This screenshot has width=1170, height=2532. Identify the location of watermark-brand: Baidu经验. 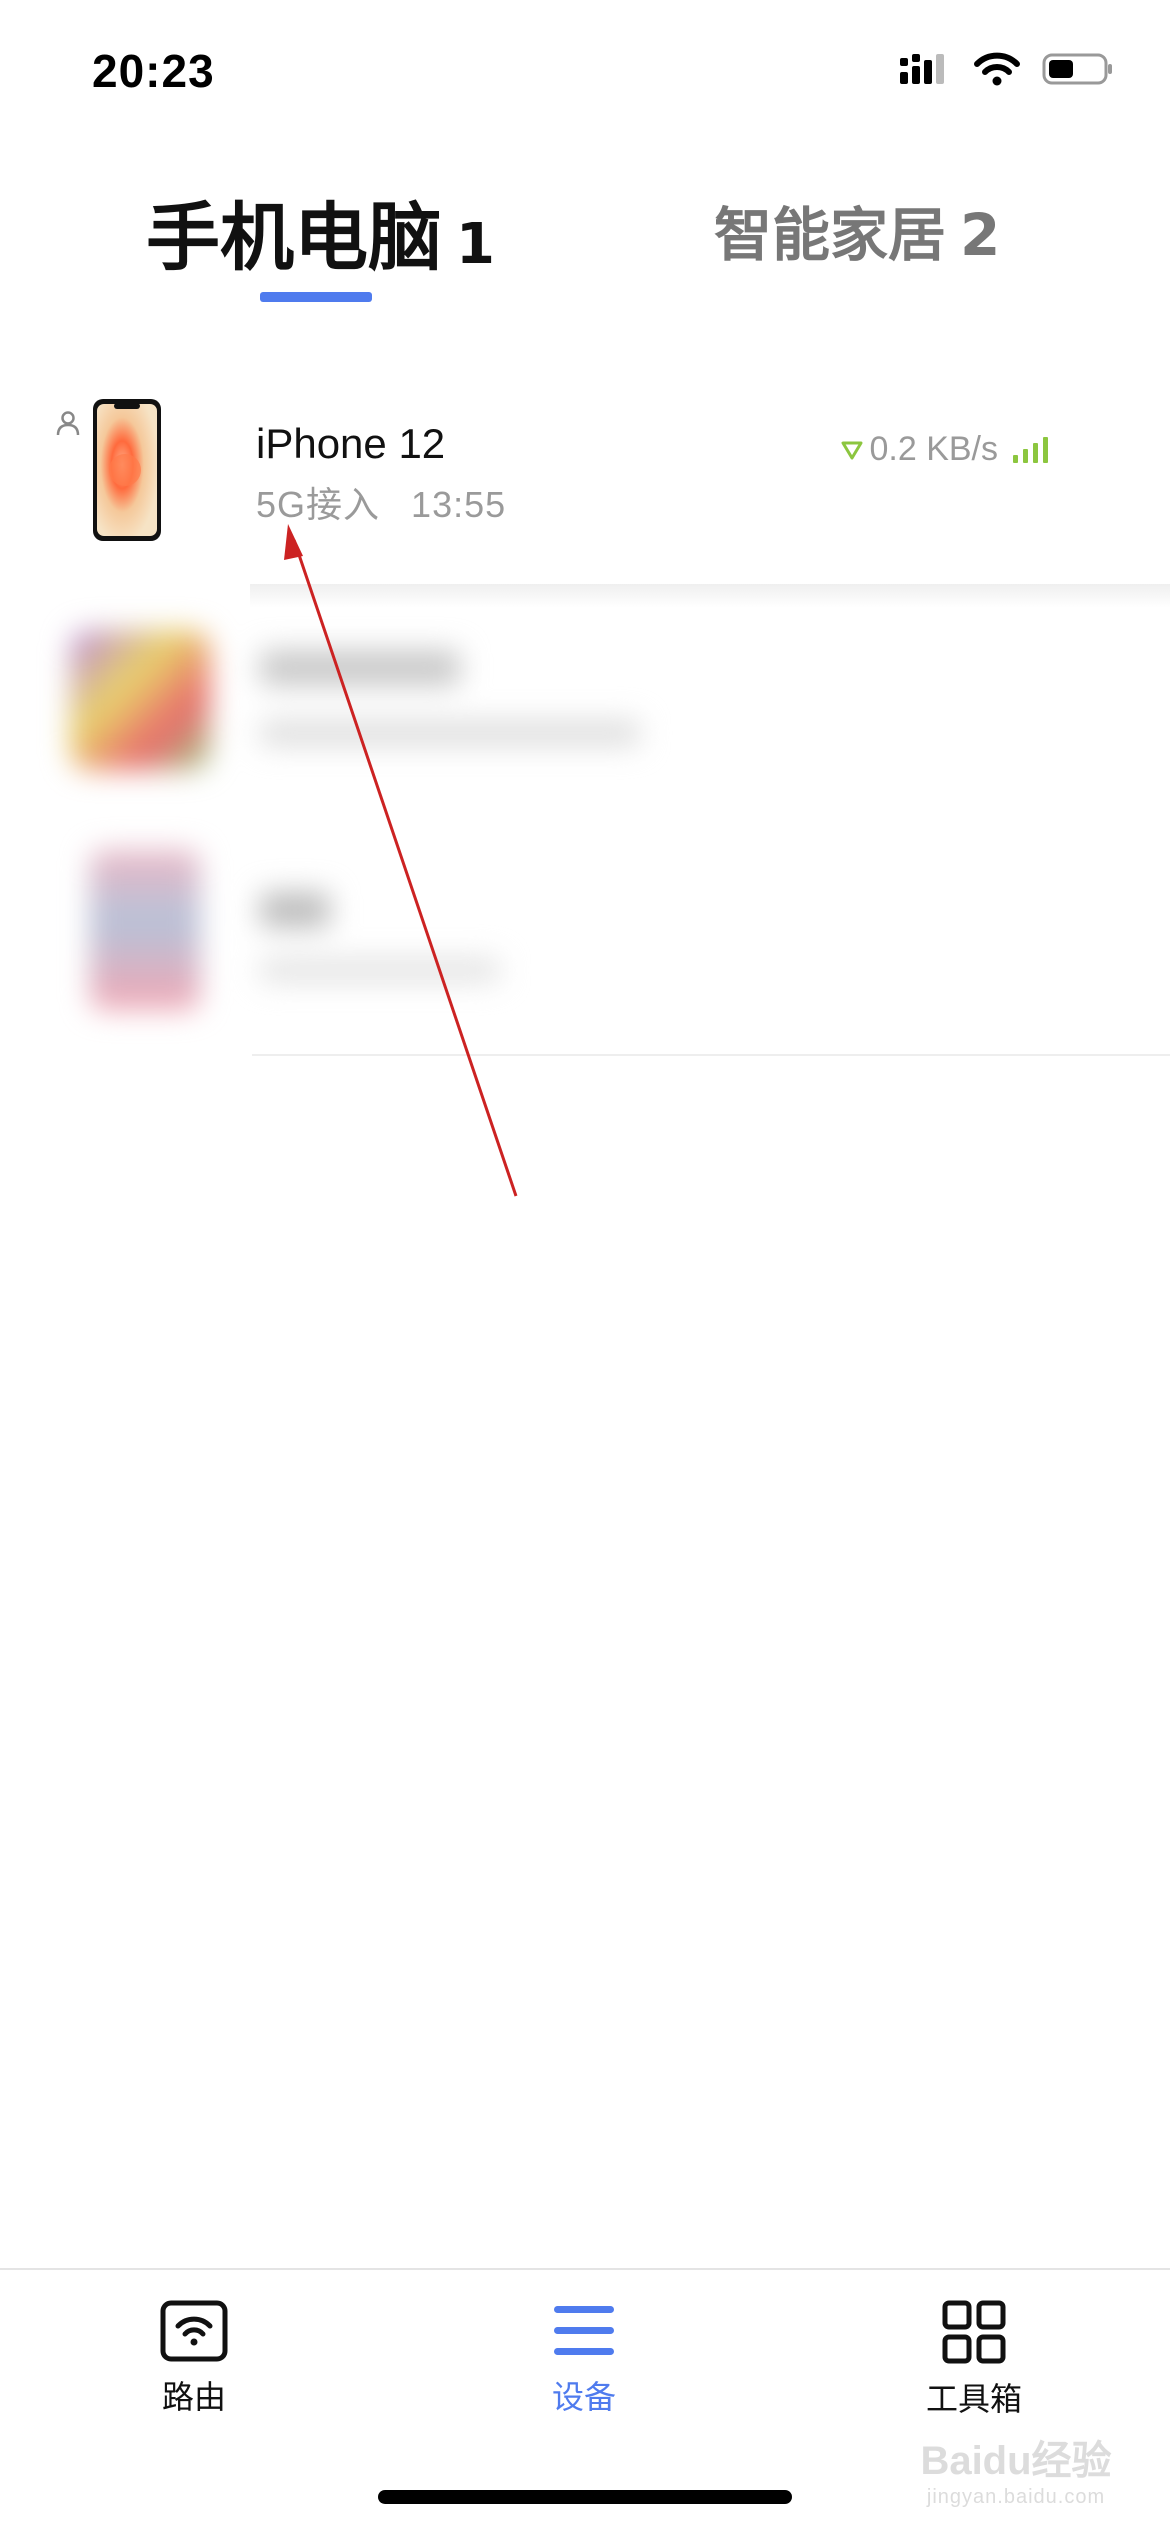
(1016, 2461).